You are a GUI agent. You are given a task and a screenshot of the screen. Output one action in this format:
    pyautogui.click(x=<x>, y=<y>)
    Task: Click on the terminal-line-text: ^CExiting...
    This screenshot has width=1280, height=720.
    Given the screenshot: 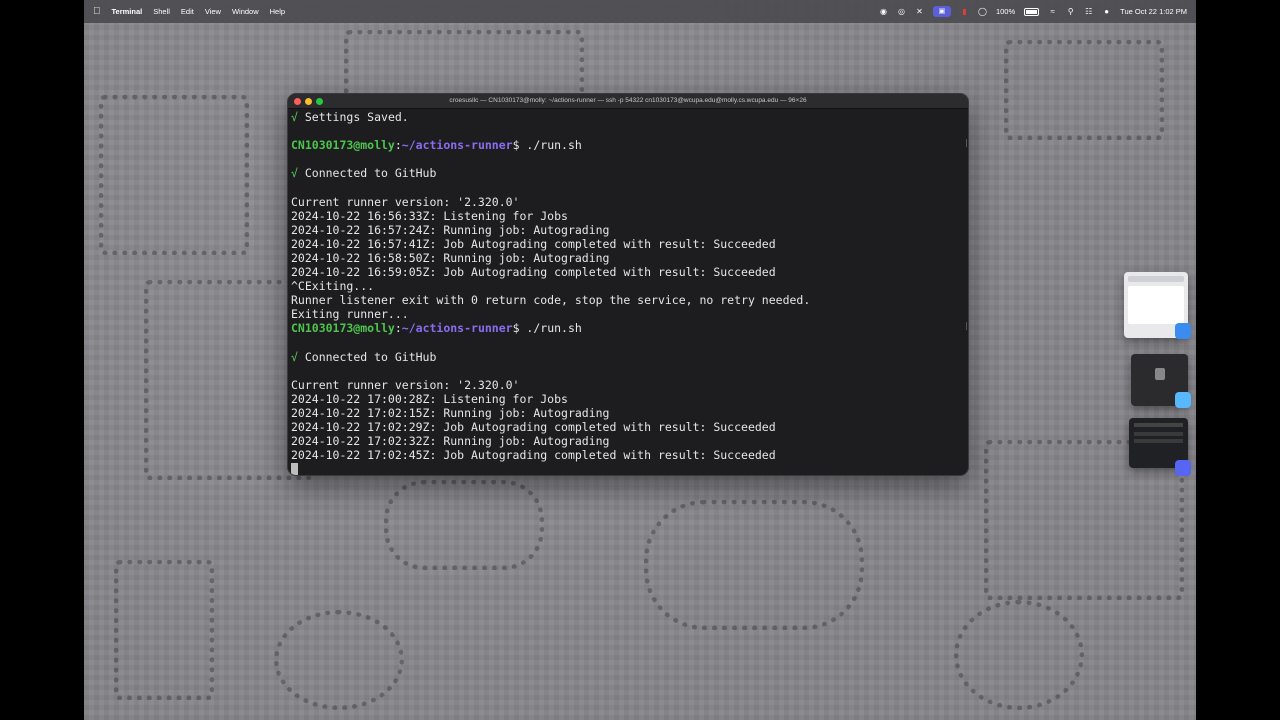 What is the action you would take?
    pyautogui.click(x=333, y=286)
    